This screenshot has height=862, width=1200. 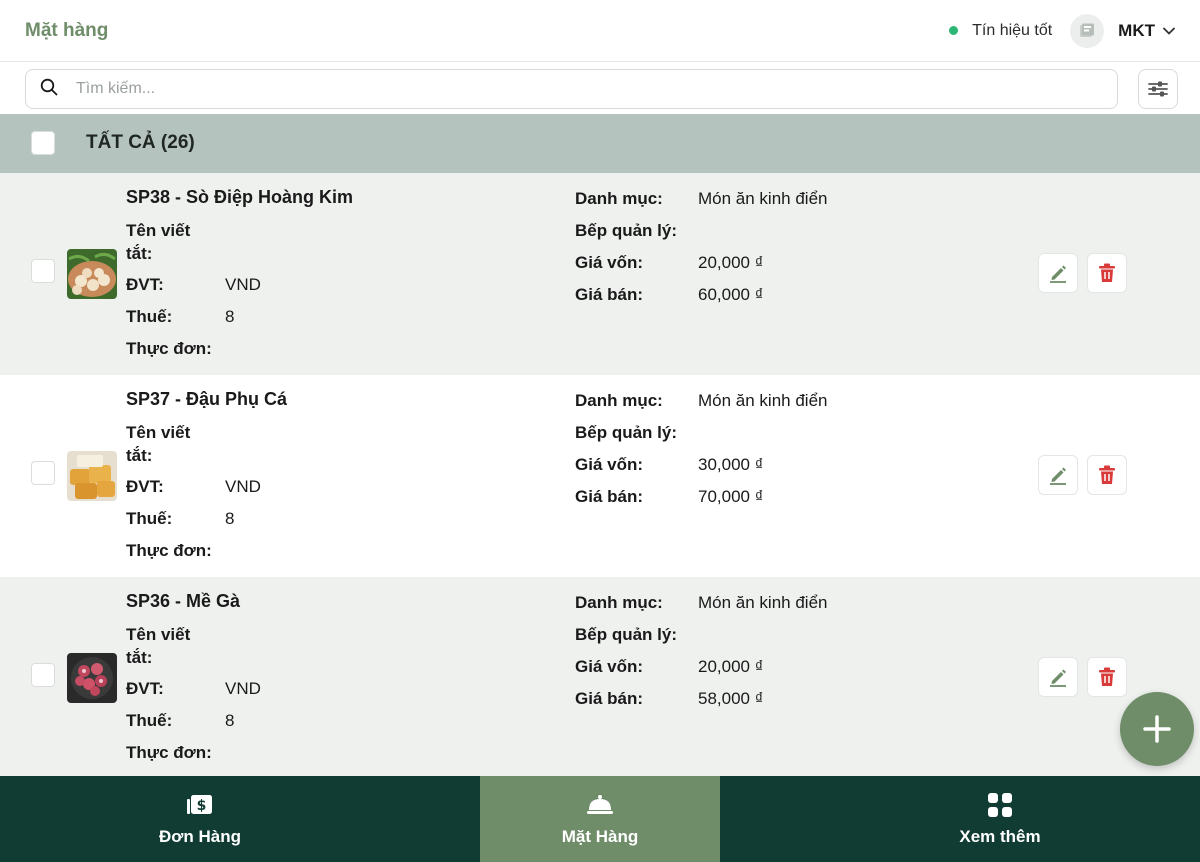 What do you see at coordinates (731, 496) in the screenshot?
I see `price-value: 70,000 ₫` at bounding box center [731, 496].